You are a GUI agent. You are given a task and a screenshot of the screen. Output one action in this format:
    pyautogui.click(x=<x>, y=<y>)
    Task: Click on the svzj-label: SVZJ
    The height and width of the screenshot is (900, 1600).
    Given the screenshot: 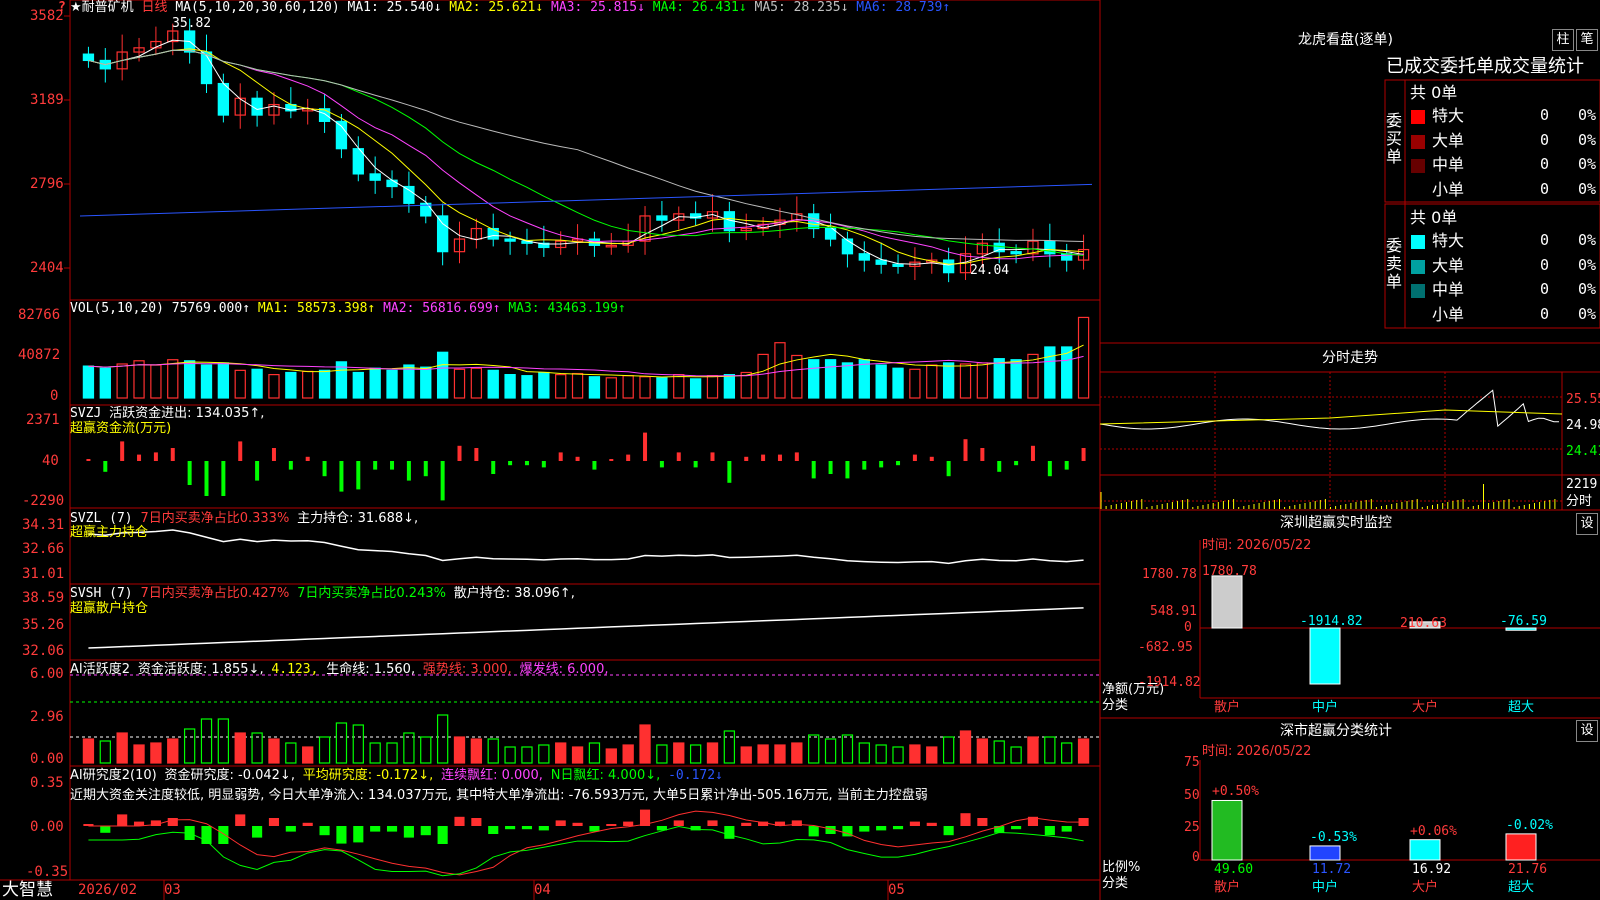 What is the action you would take?
    pyautogui.click(x=85, y=413)
    